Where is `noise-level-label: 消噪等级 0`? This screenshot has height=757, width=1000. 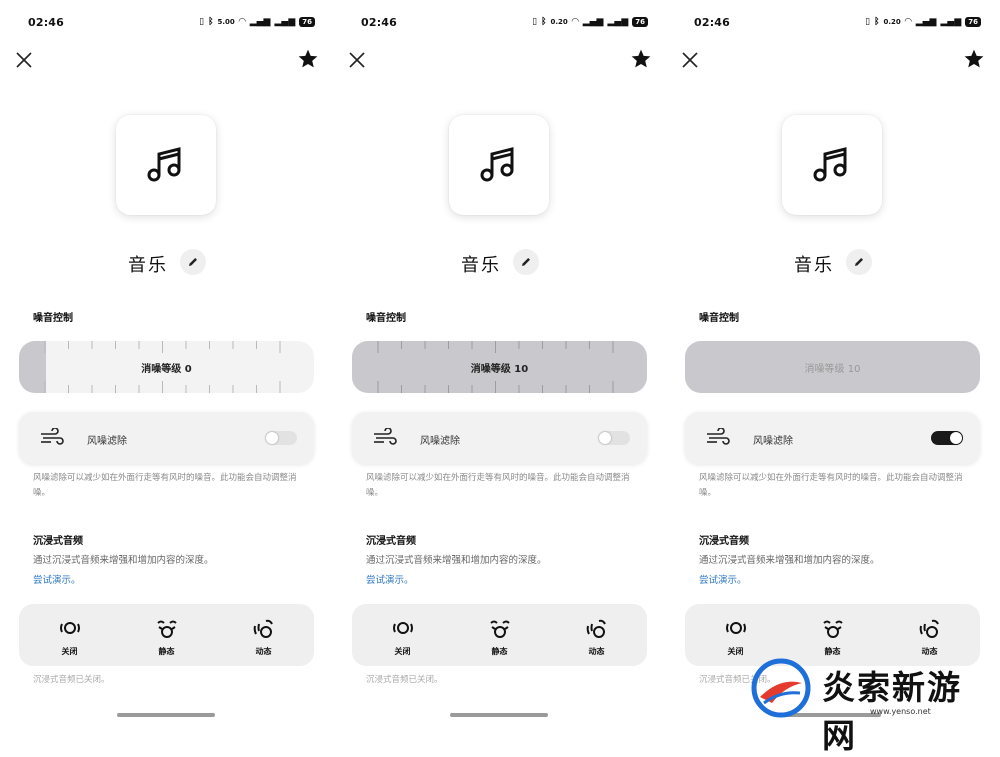
noise-level-label: 消噪等级 0 is located at coordinates (166, 369).